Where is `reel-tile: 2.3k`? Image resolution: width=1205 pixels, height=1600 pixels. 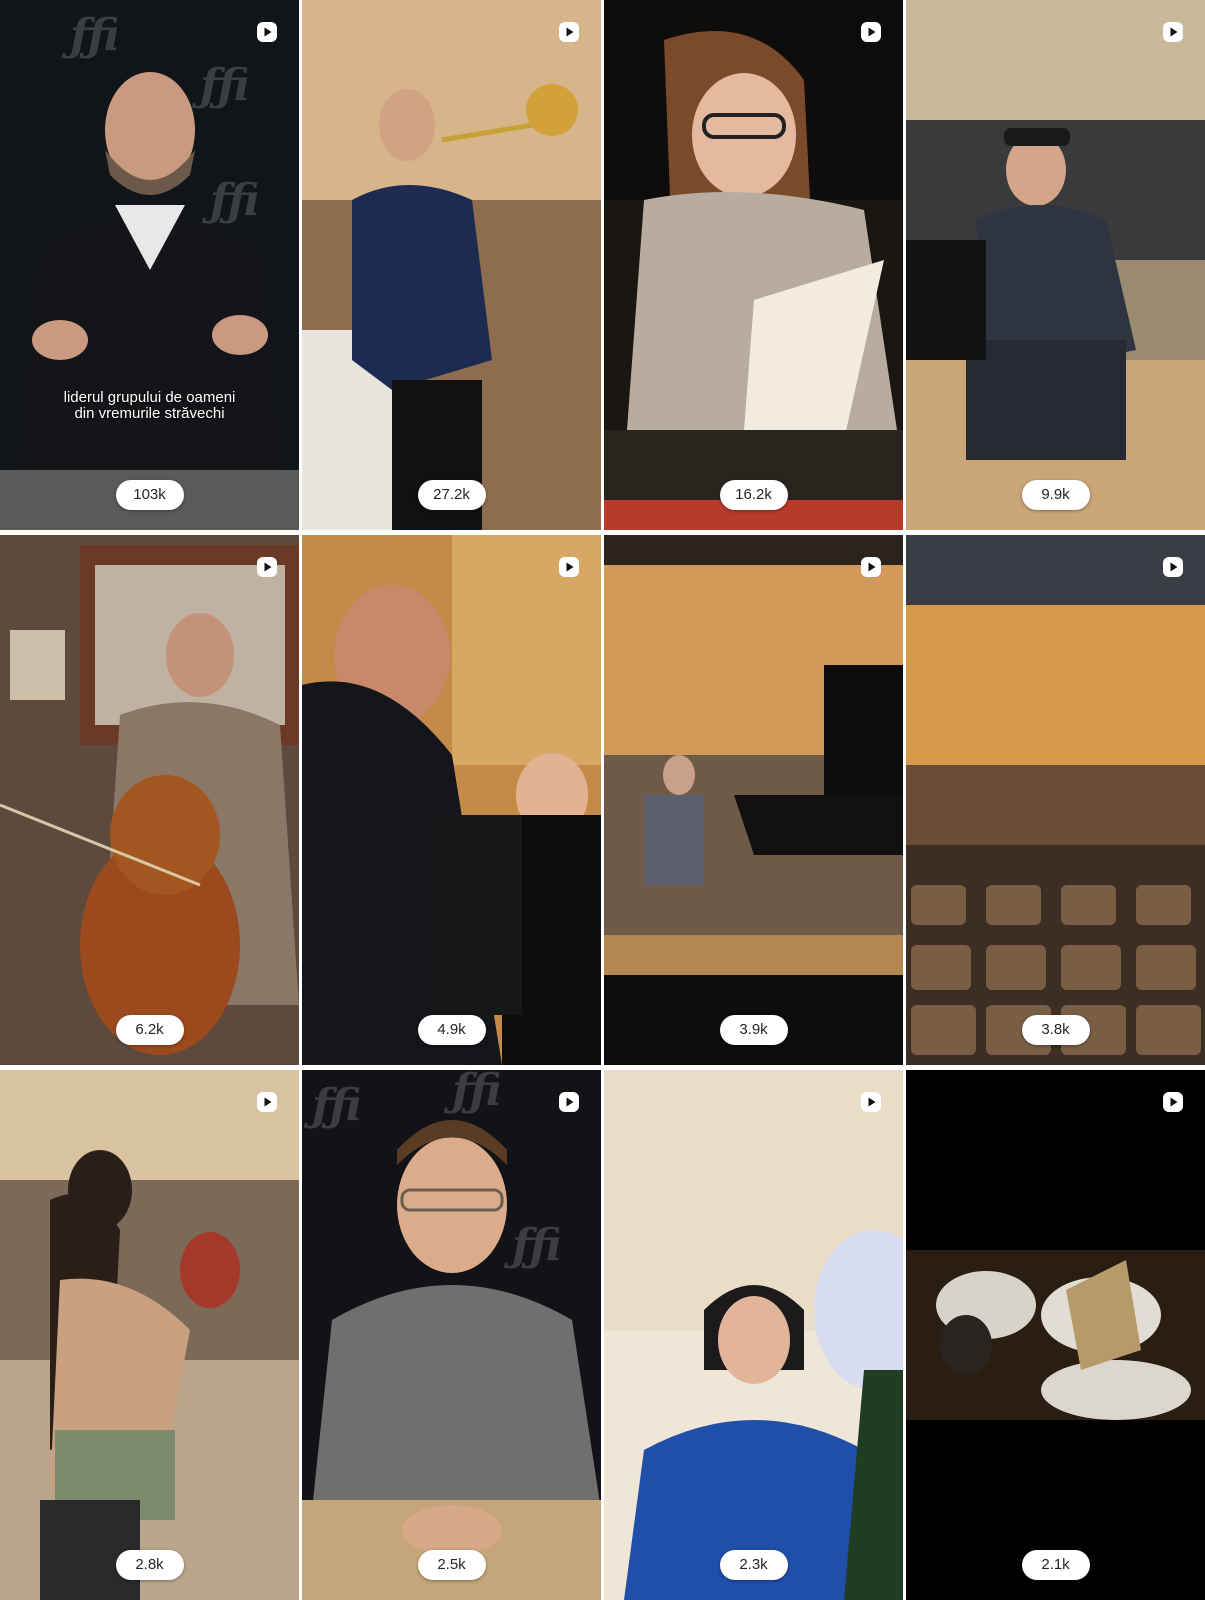 reel-tile: 2.3k is located at coordinates (753, 1335).